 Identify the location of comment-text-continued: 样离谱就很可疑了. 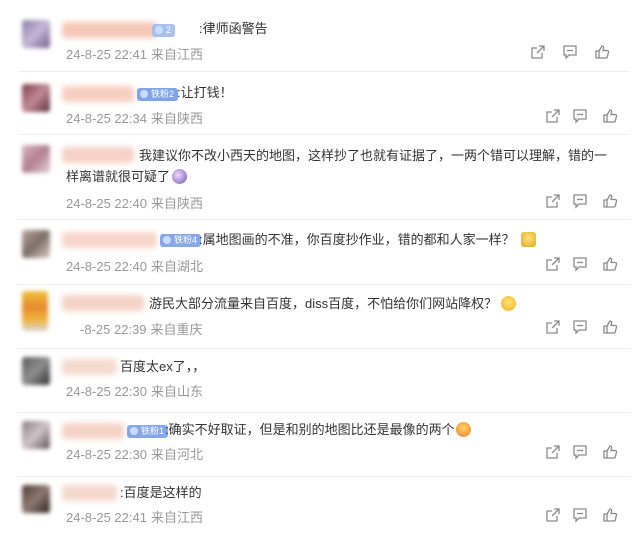
(118, 176).